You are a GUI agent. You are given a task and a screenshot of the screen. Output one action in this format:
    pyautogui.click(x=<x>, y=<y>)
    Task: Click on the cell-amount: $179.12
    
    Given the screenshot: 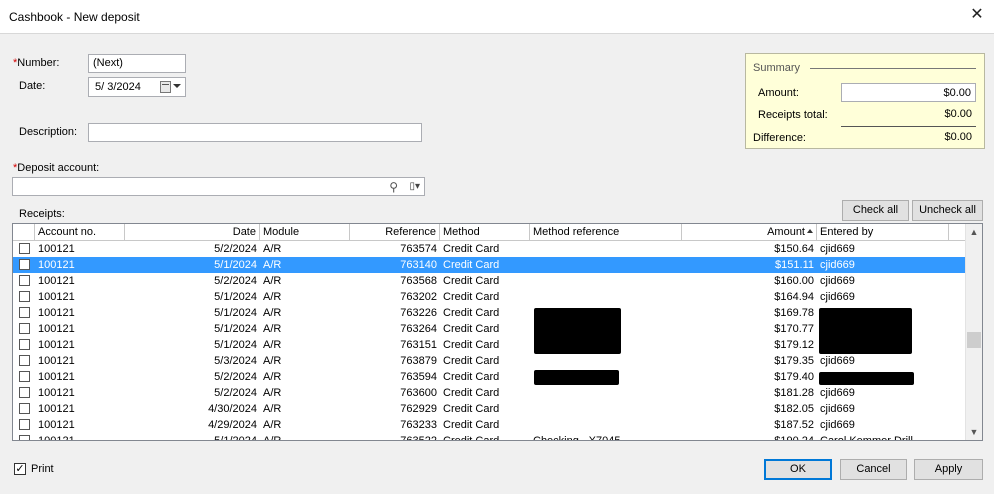 What is the action you would take?
    pyautogui.click(x=794, y=345)
    